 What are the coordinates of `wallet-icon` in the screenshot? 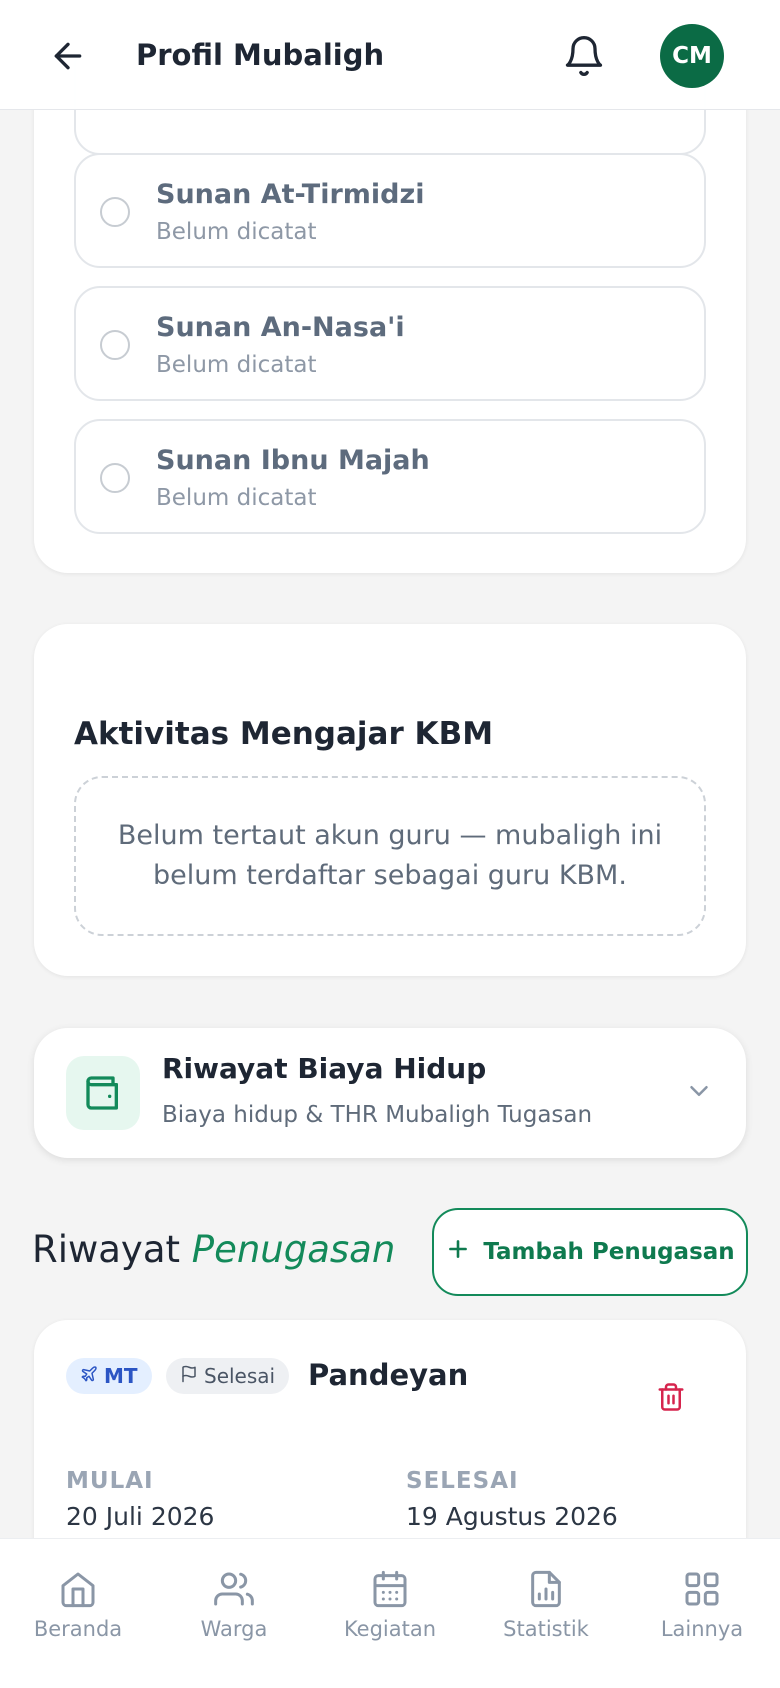 It's located at (103, 1093).